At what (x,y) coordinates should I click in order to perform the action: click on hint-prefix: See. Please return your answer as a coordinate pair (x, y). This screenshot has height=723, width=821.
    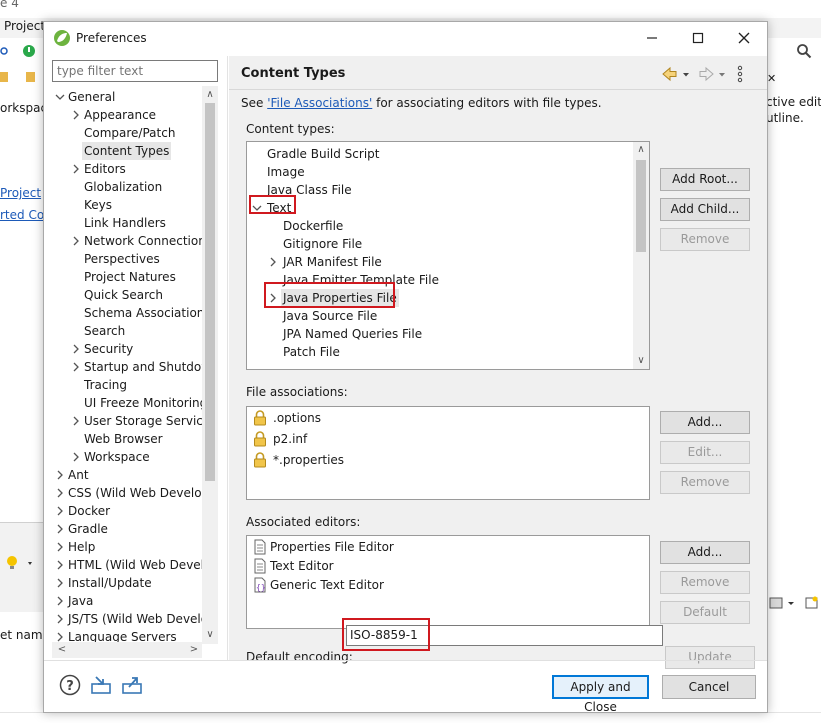
    Looking at the image, I should click on (254, 103).